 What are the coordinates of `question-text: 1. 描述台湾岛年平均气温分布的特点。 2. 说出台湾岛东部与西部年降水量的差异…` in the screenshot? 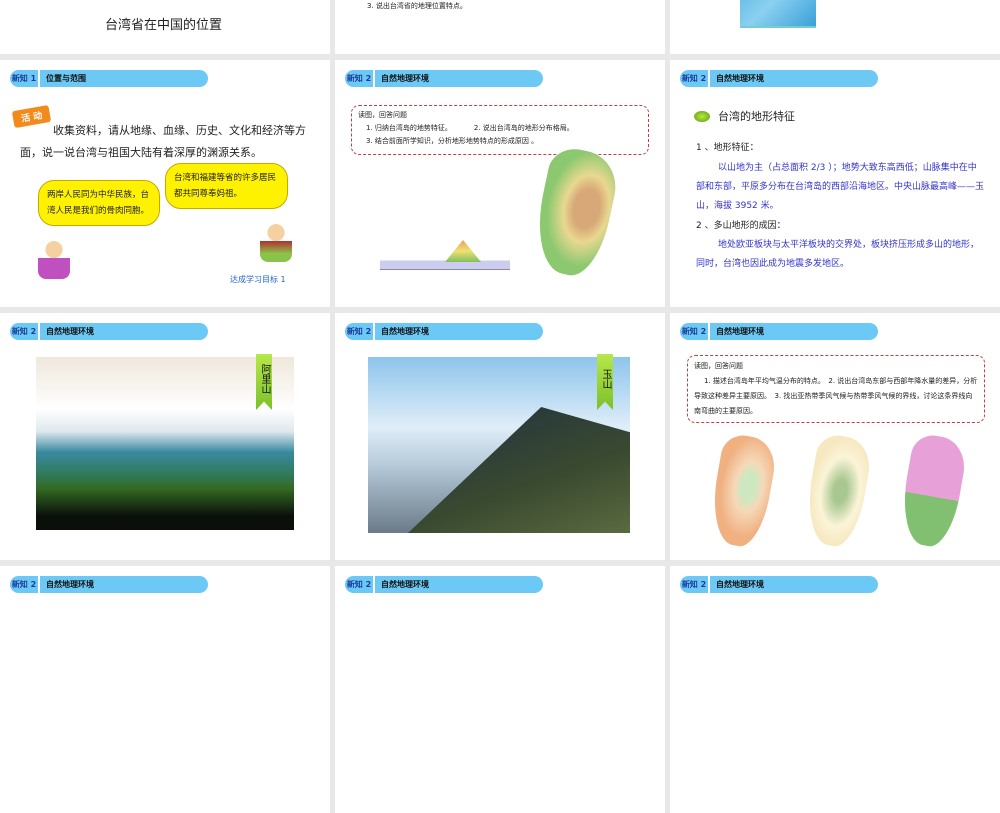 It's located at (836, 396).